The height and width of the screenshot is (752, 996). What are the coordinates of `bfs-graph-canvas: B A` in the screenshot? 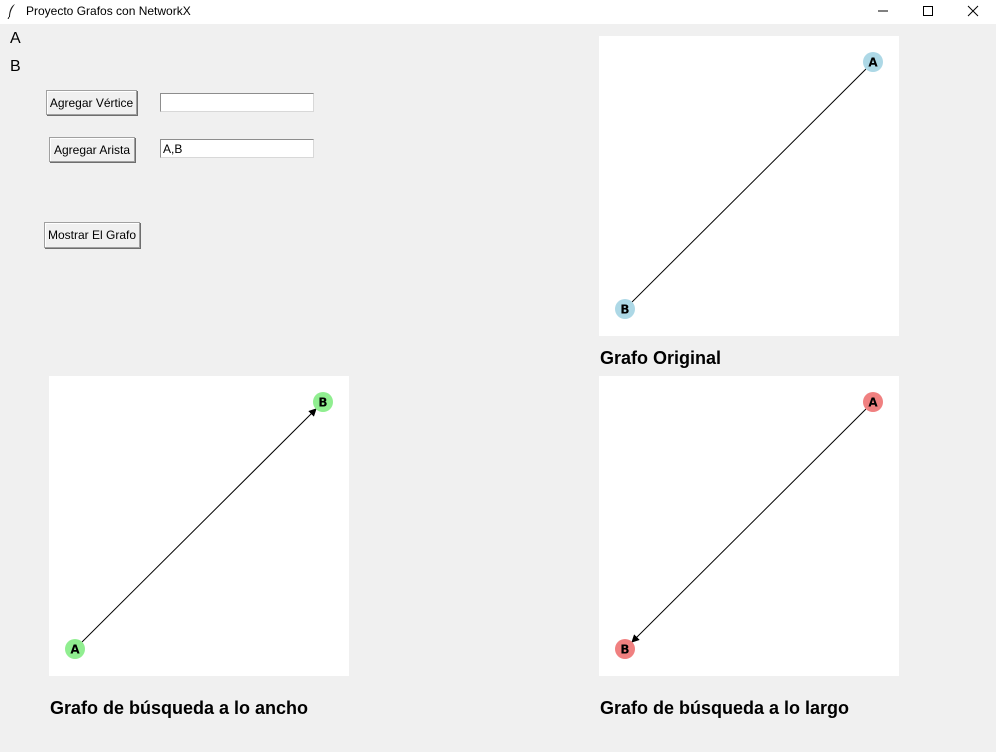 It's located at (199, 526).